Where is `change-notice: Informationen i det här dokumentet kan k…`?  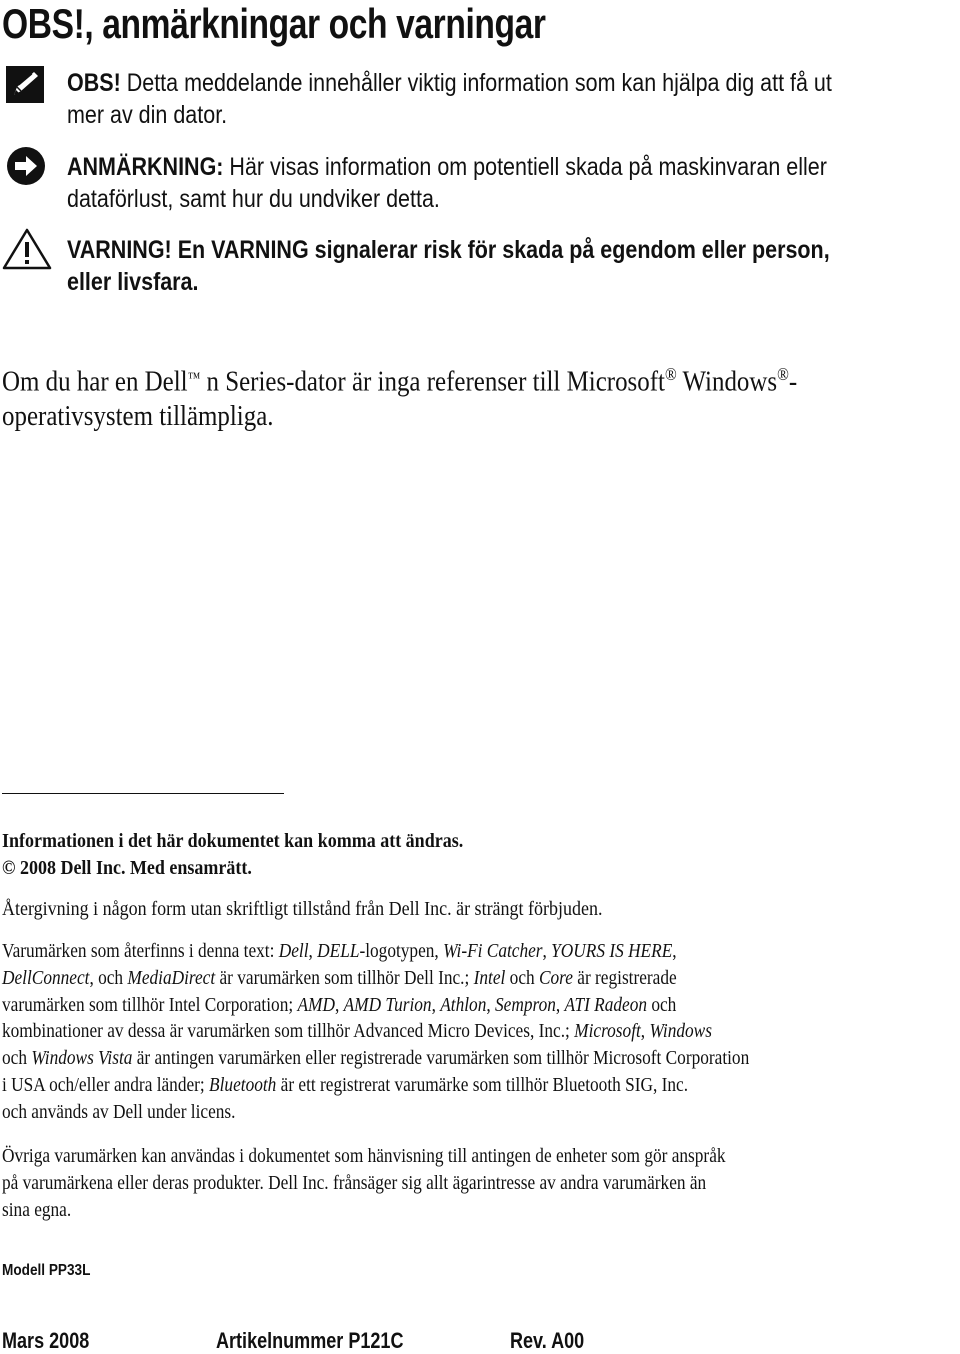
change-notice: Informationen i det här dokumentet kan k… is located at coordinates (233, 841).